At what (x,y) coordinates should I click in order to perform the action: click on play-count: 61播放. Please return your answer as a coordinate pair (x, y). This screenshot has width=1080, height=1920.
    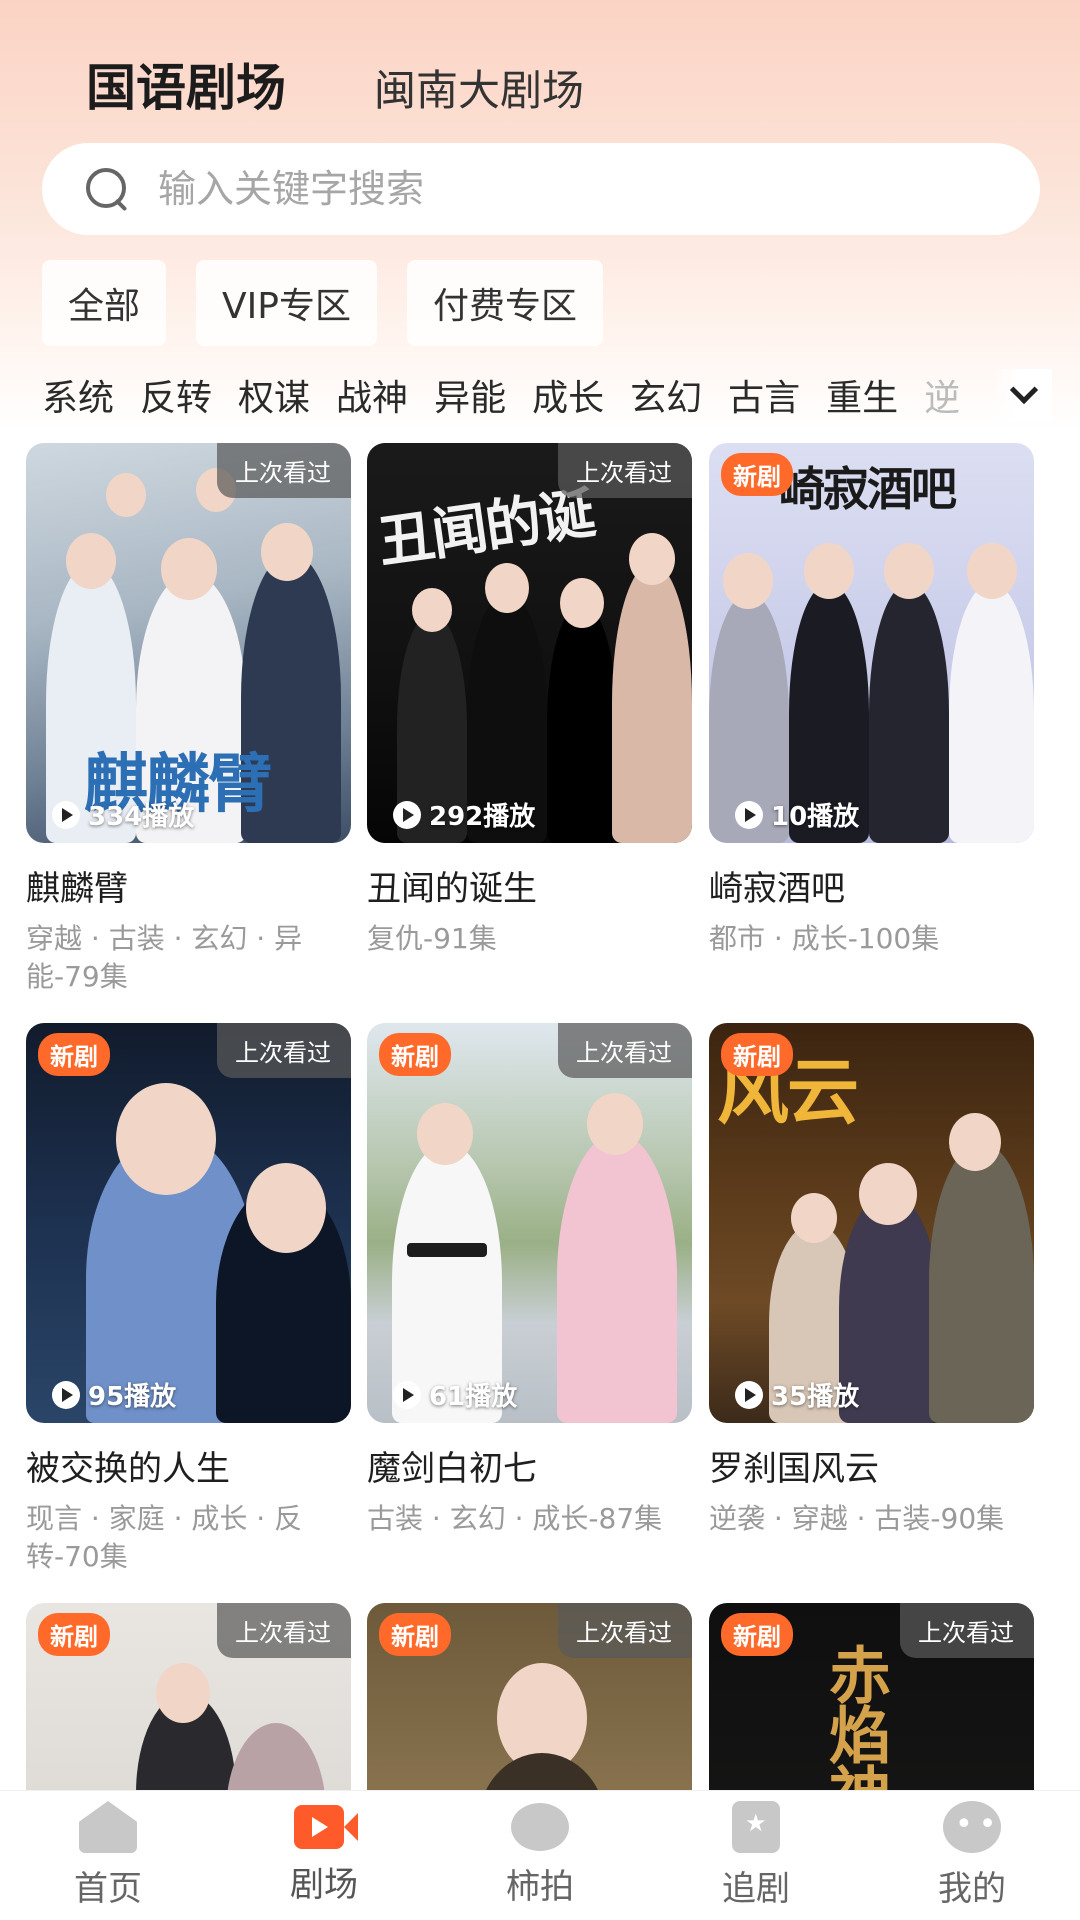
    Looking at the image, I should click on (455, 1394).